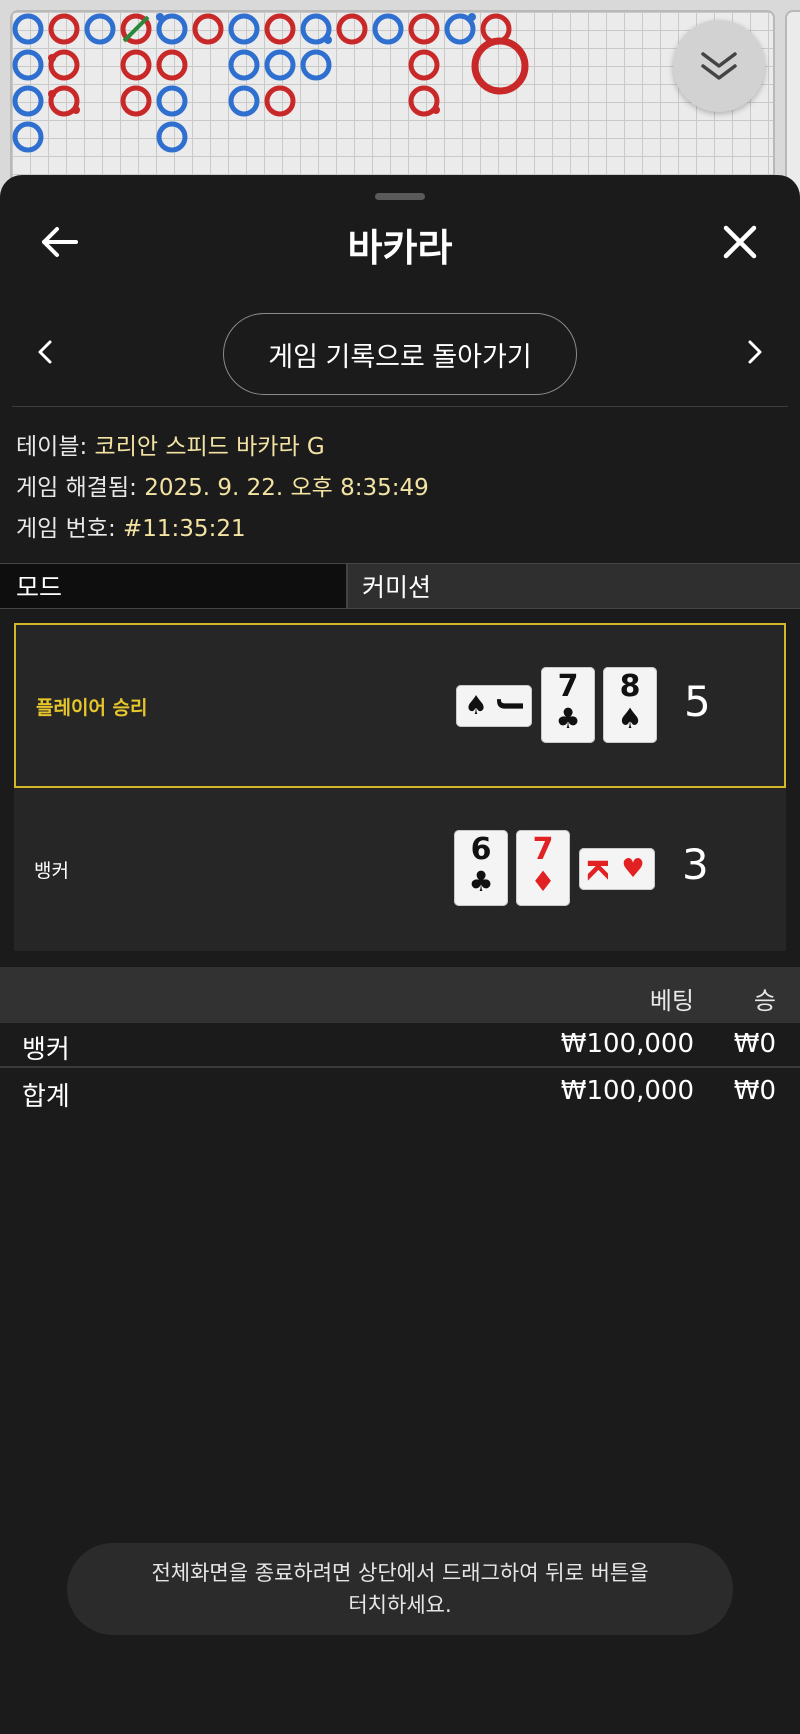 The width and height of the screenshot is (800, 1734). What do you see at coordinates (494, 706) in the screenshot?
I see `playing-card: ♠ J` at bounding box center [494, 706].